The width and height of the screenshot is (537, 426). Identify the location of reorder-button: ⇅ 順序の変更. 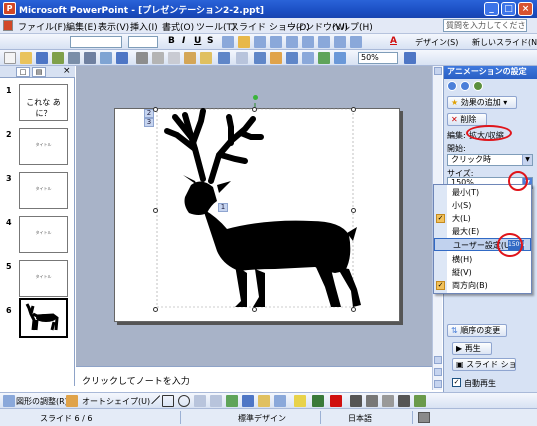
(477, 330).